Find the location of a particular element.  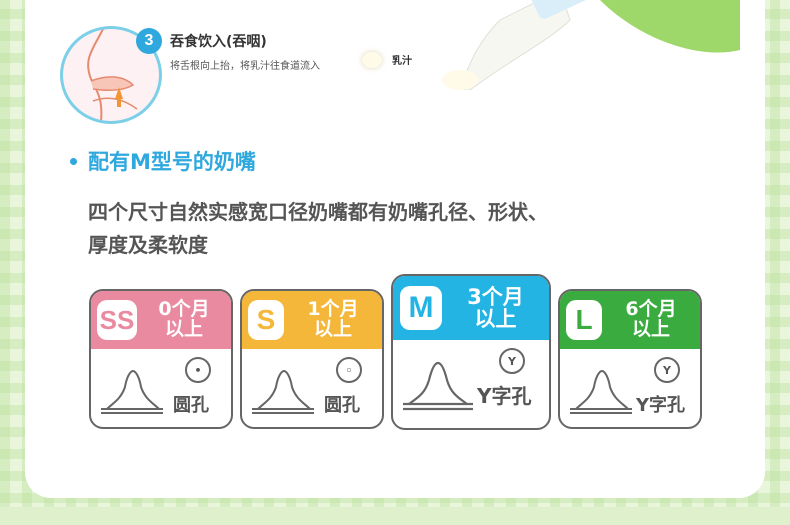

size-letter-badge: M is located at coordinates (421, 308).